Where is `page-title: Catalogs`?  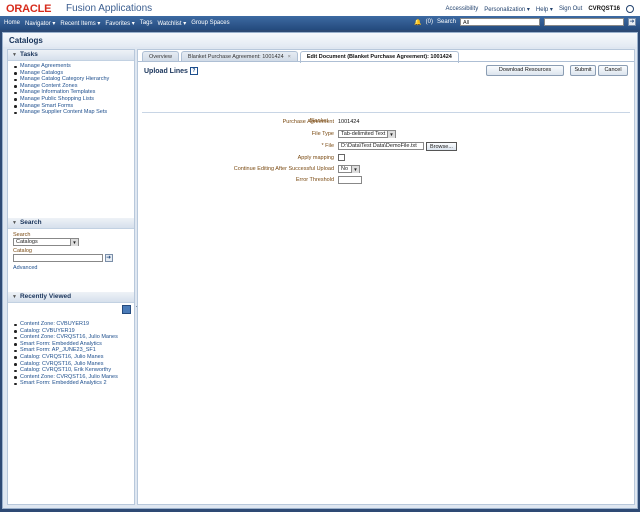
page-title: Catalogs is located at coordinates (26, 40).